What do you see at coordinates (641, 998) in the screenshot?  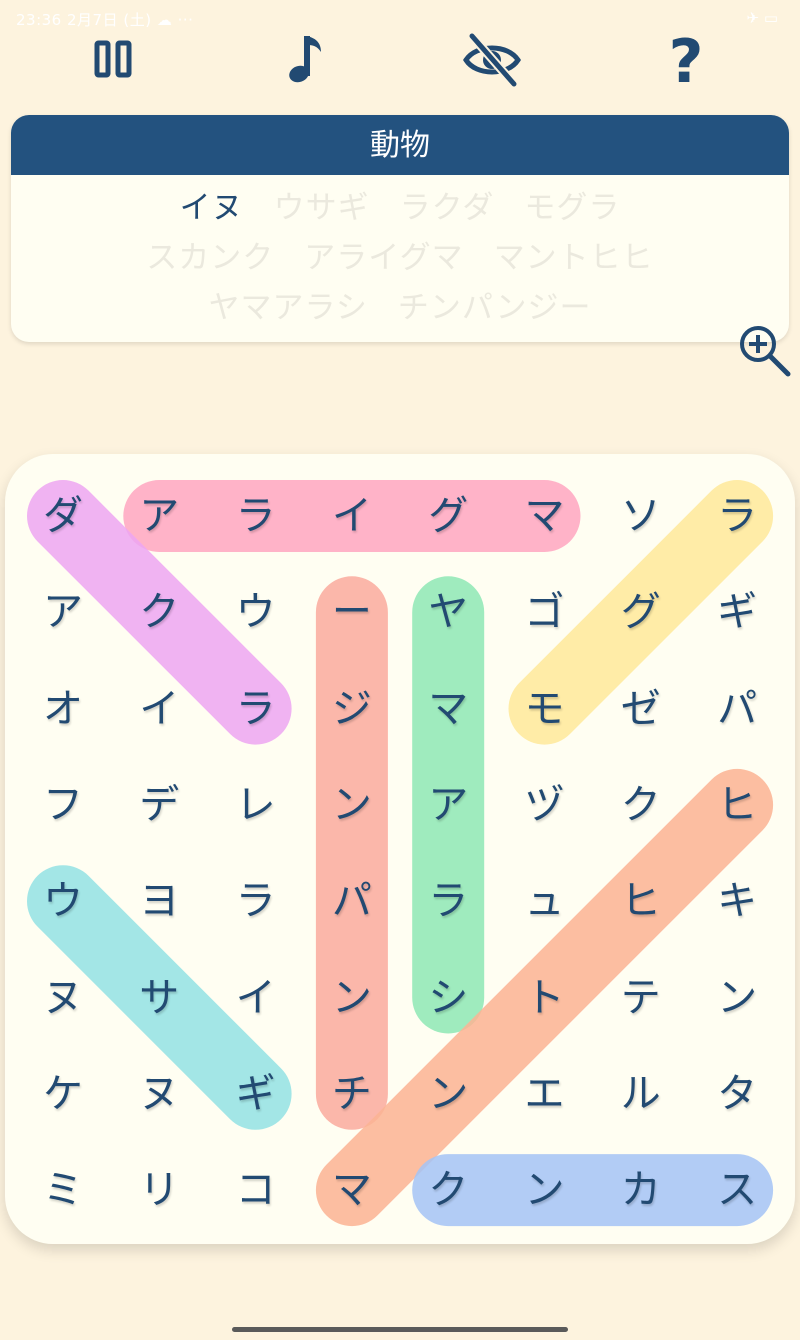 I see `grid-cell: テ` at bounding box center [641, 998].